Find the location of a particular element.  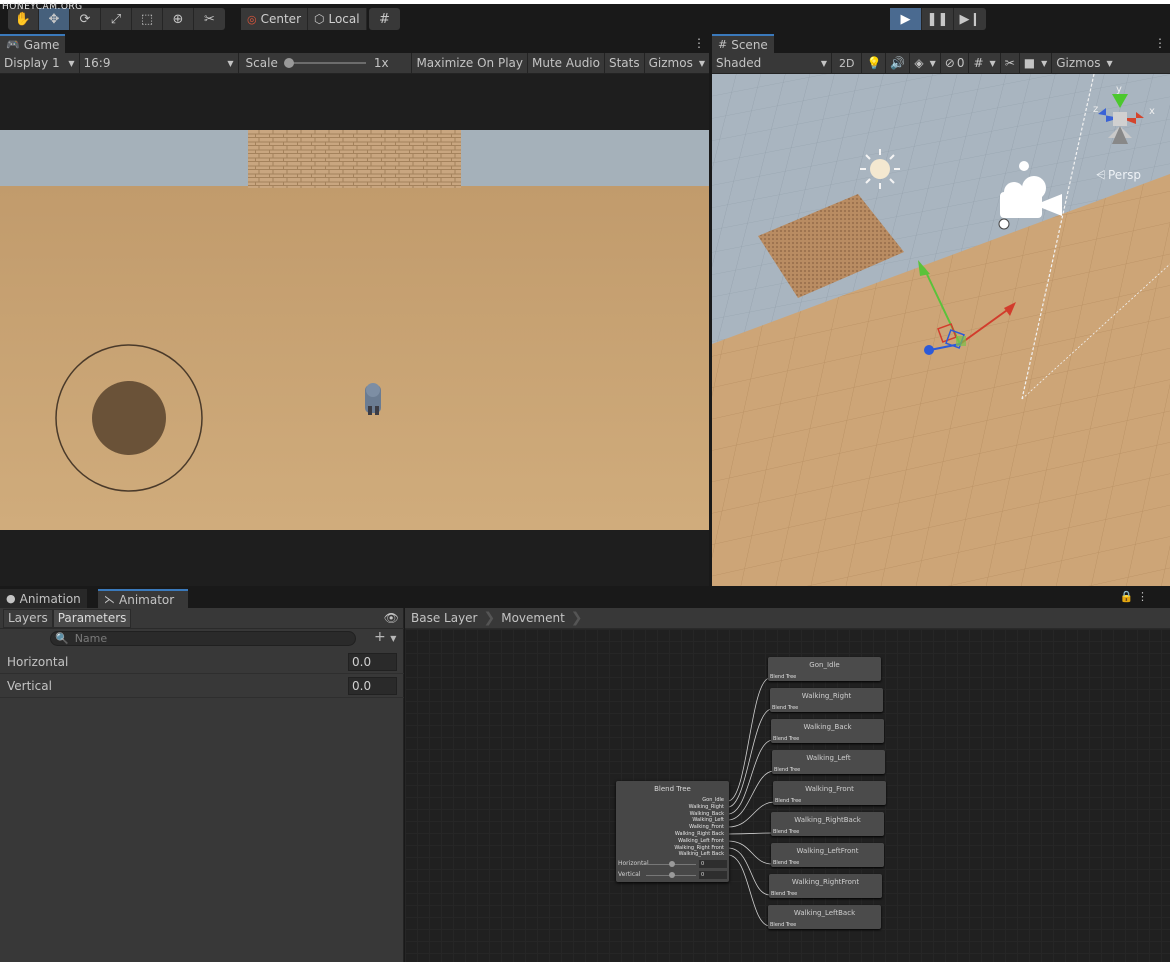

stats-toggle: Stats is located at coordinates (625, 63).